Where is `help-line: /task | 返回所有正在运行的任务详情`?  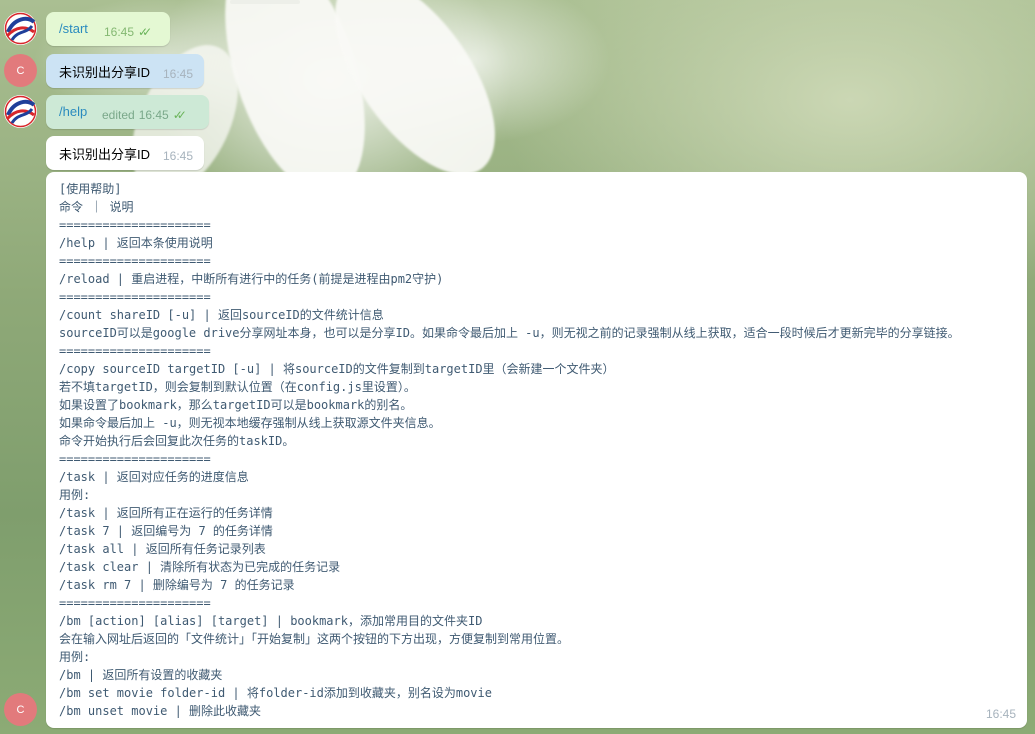
help-line: /task | 返回所有正在运行的任务详情 is located at coordinates (166, 513).